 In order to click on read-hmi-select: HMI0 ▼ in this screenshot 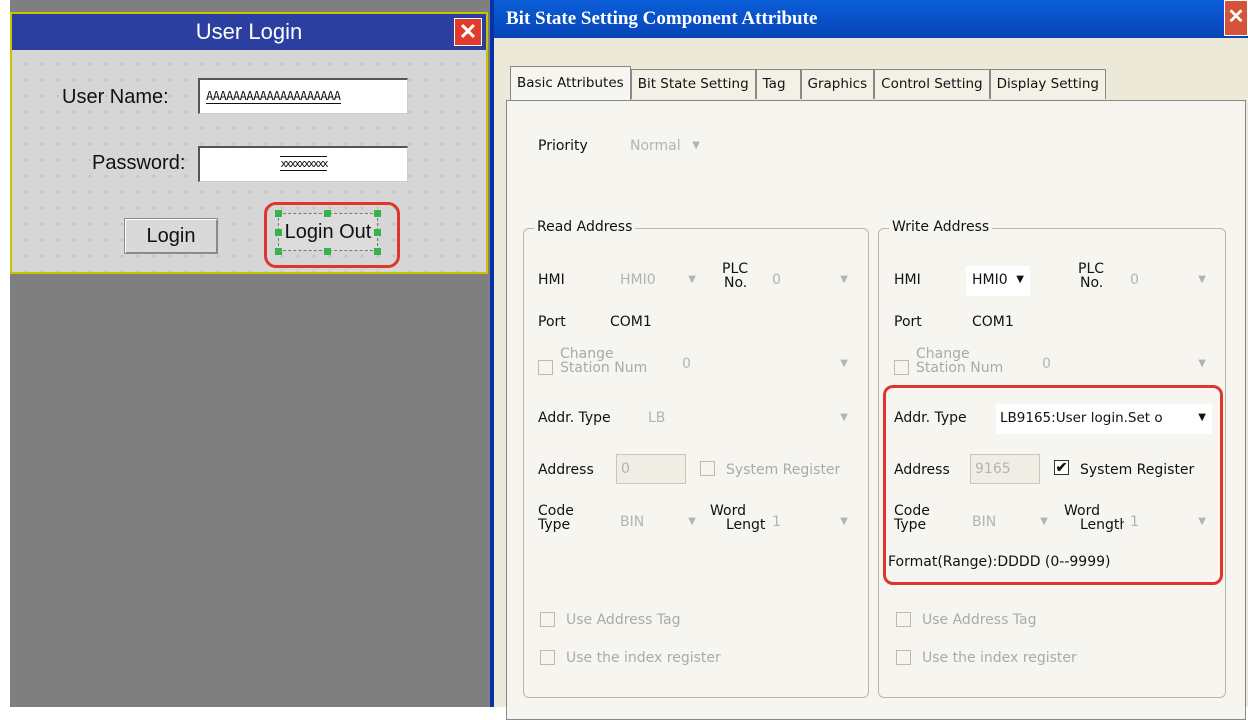, I will do `click(658, 281)`.